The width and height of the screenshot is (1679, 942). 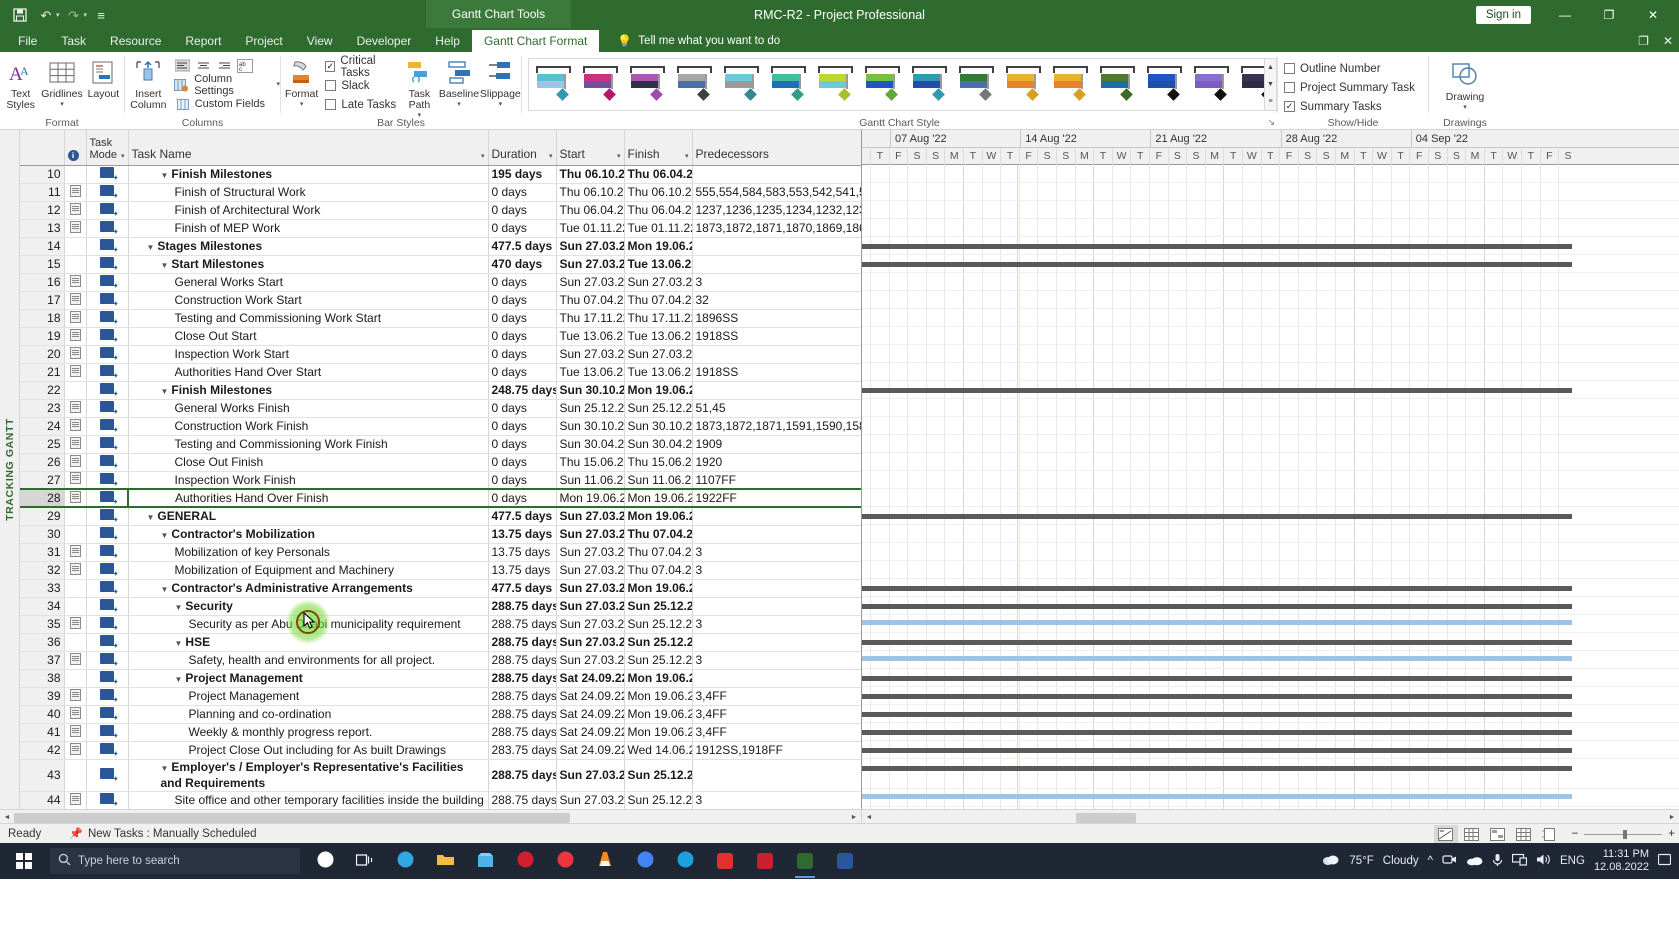 I want to click on align-right-button, so click(x=224, y=65).